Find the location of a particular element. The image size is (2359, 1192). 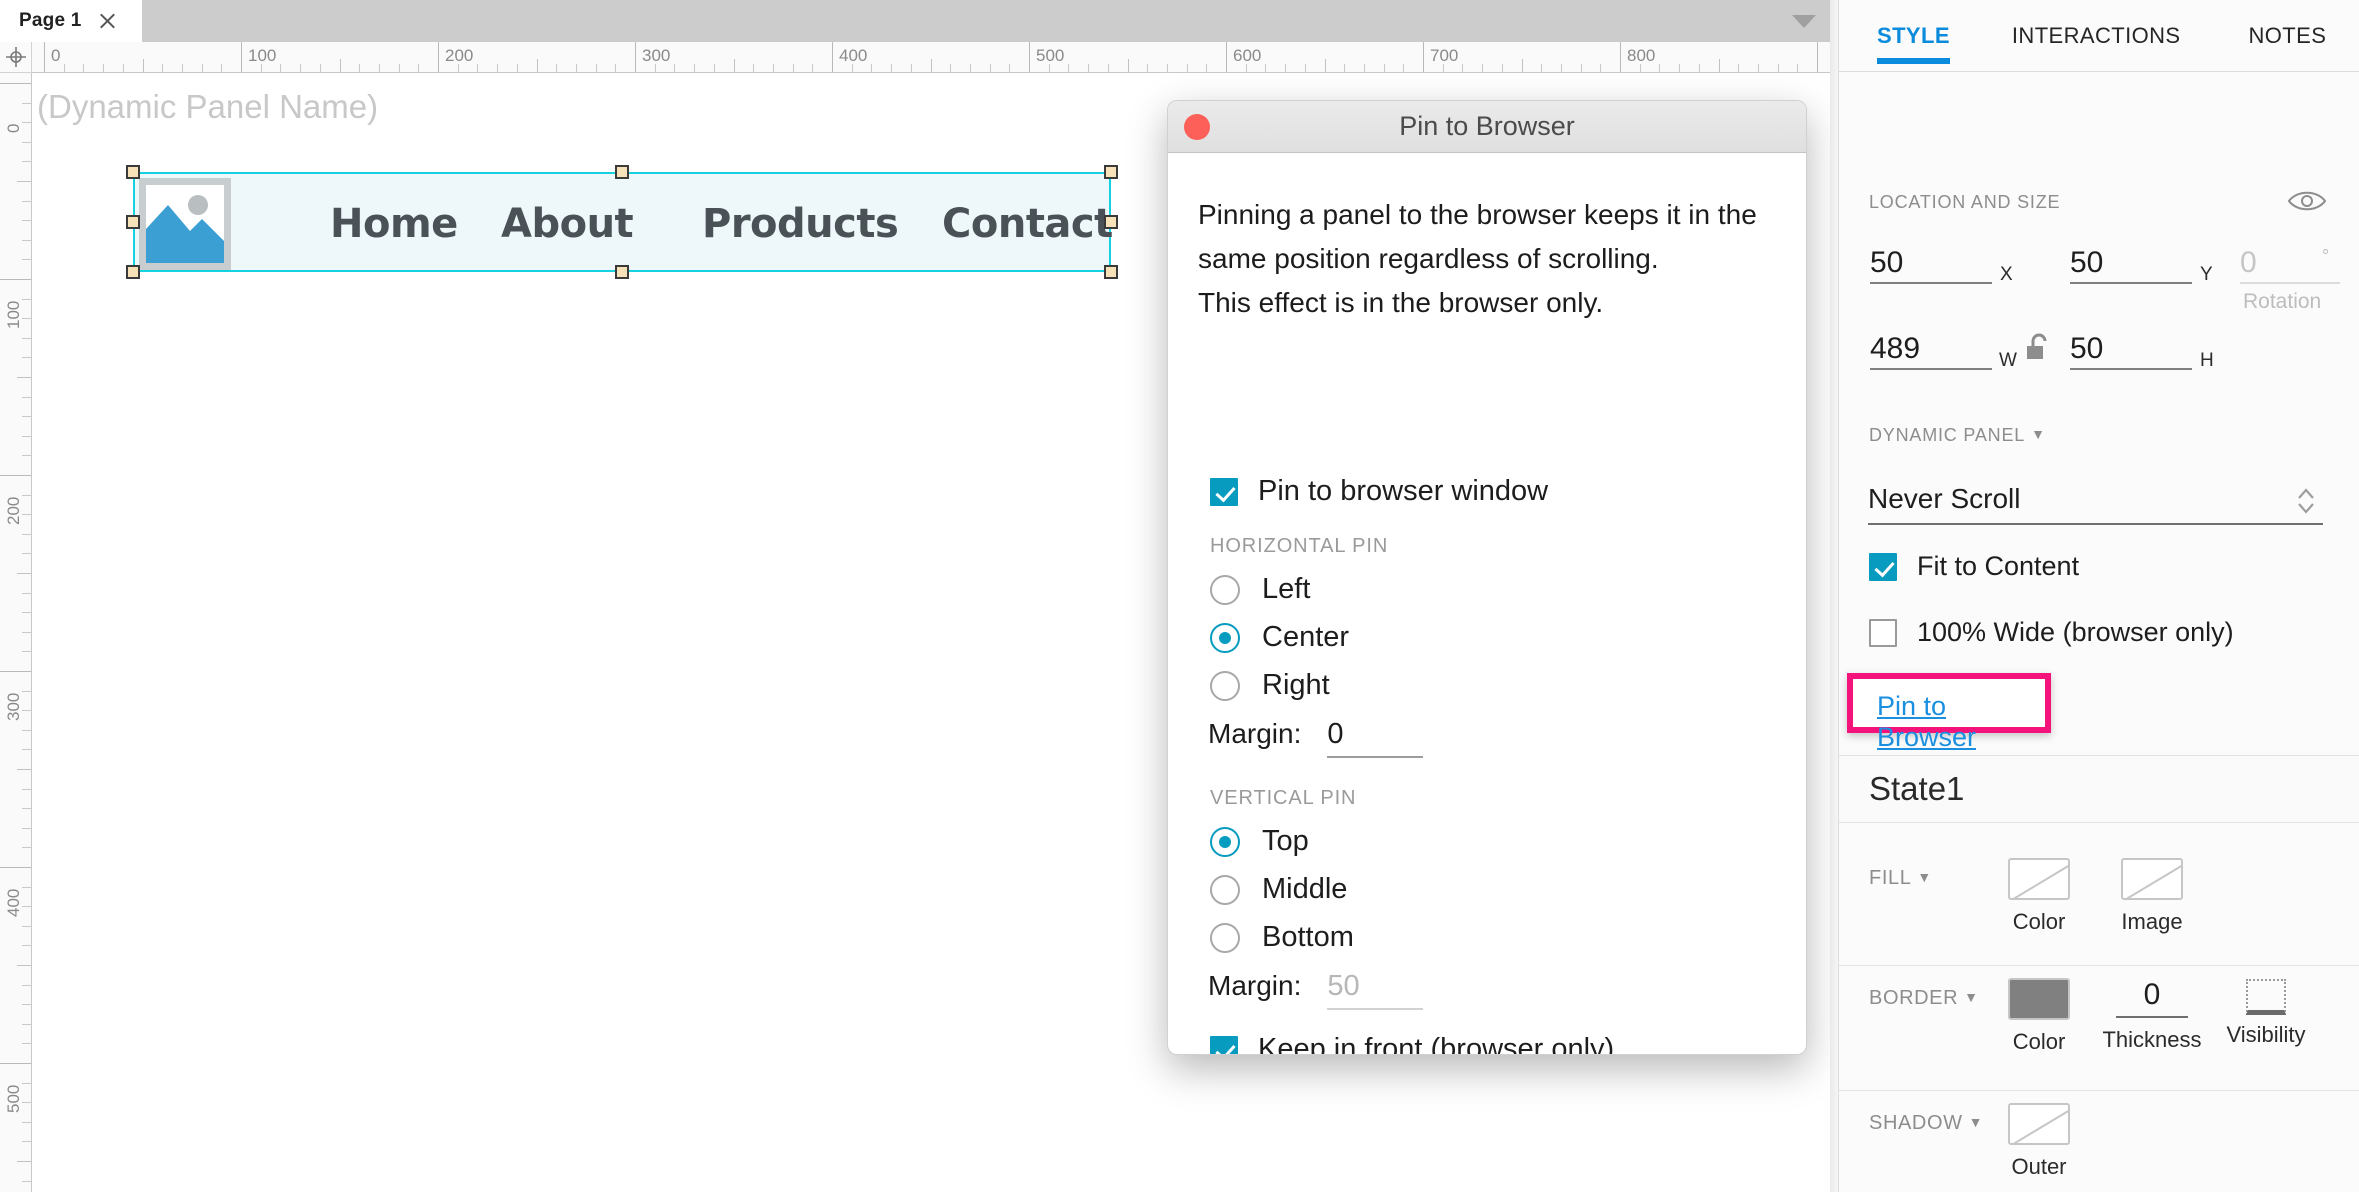

y-input: 50 is located at coordinates (2131, 261).